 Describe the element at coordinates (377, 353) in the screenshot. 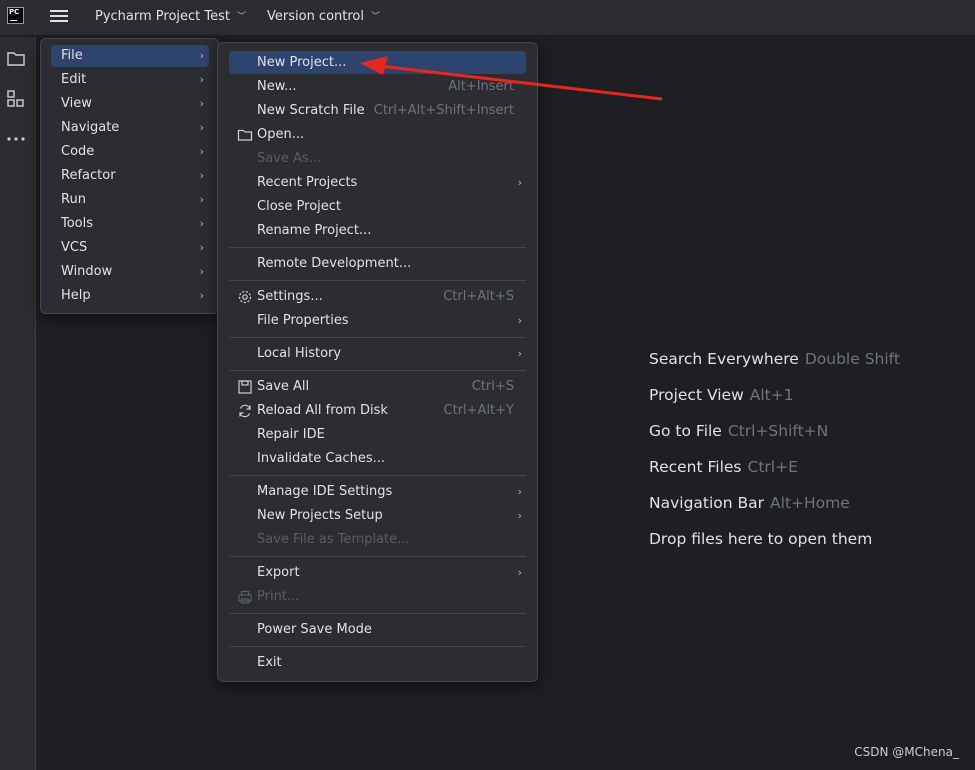

I see `local-history-item: Local History ›` at that location.